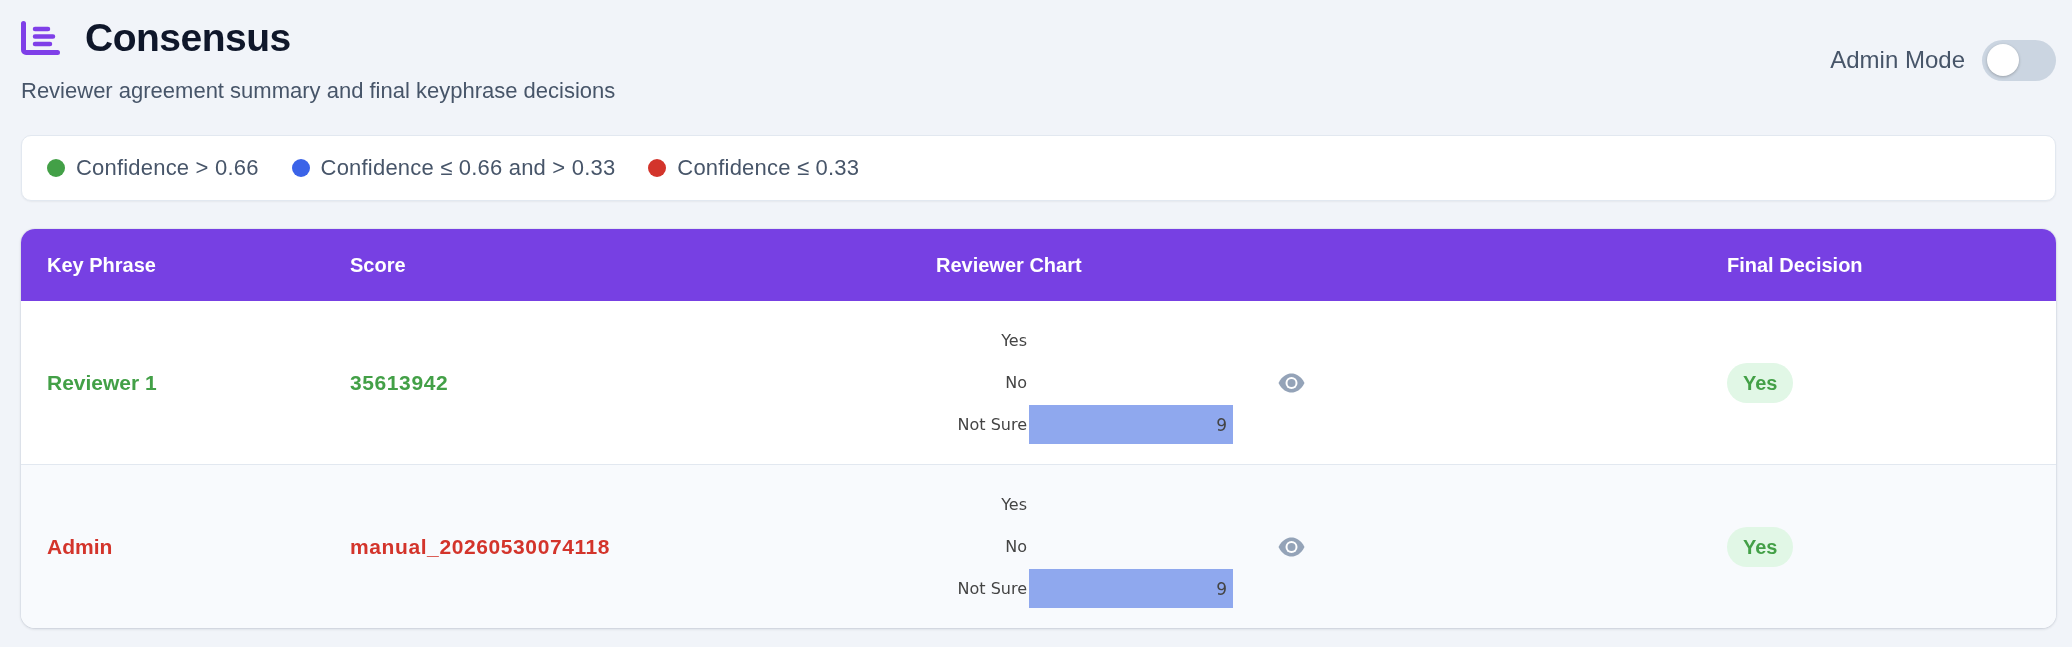 Image resolution: width=2072 pixels, height=647 pixels. What do you see at coordinates (468, 168) in the screenshot?
I see `legend-label: Confidence ≤ 0.66 and > 0.33` at bounding box center [468, 168].